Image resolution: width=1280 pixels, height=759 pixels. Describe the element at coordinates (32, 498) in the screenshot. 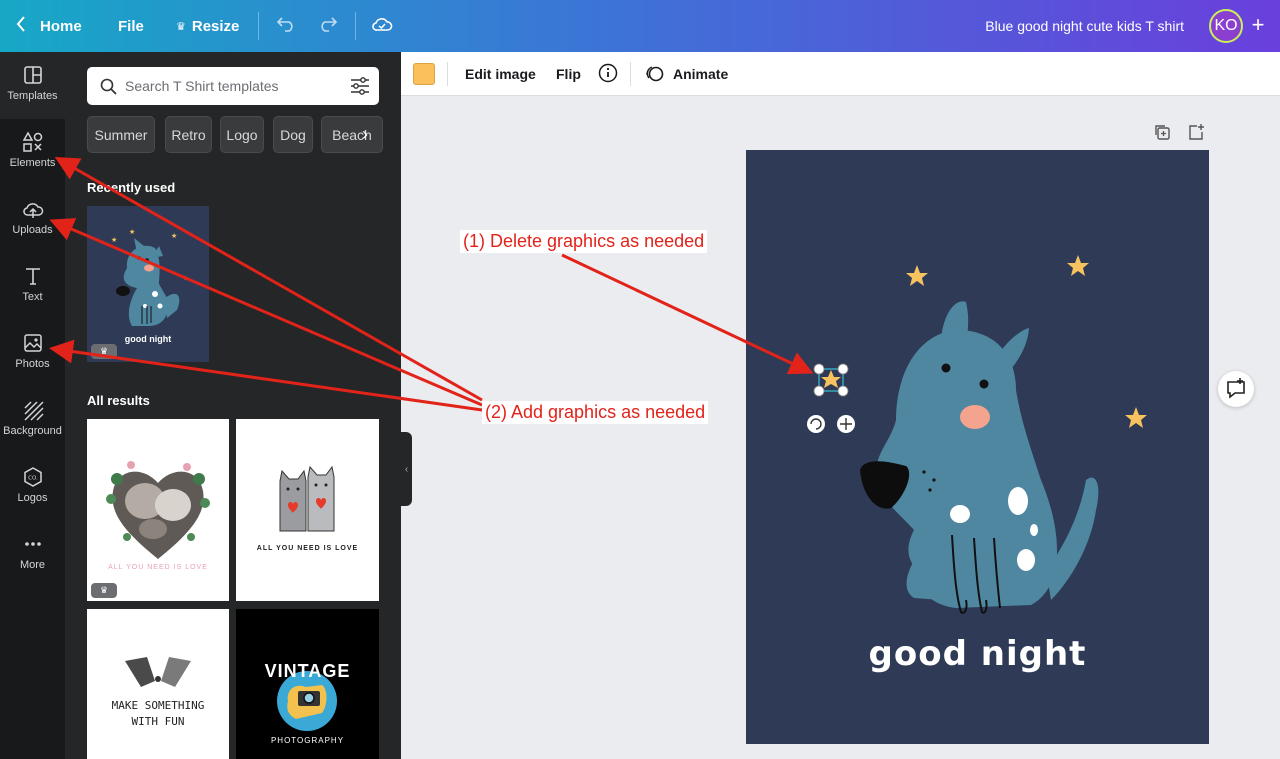

I see `rail-label: Logos` at that location.